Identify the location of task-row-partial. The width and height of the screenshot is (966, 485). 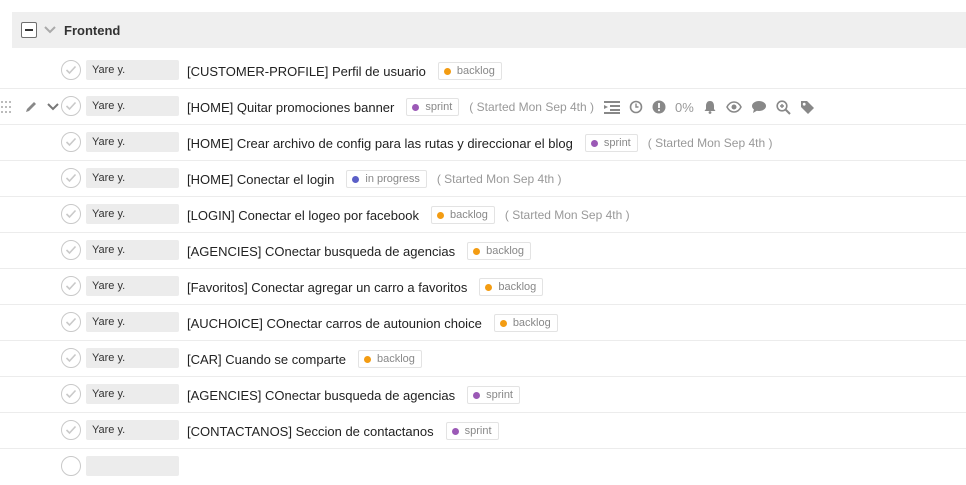
(483, 467).